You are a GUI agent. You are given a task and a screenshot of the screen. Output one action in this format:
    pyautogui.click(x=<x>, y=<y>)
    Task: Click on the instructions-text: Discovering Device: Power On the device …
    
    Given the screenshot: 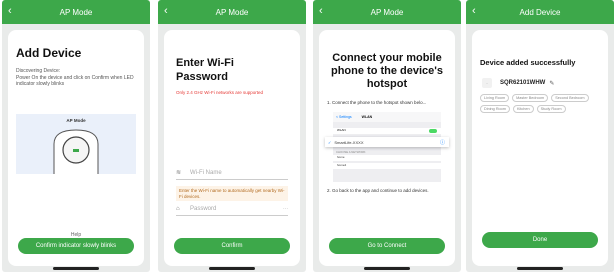 What is the action you would take?
    pyautogui.click(x=75, y=77)
    